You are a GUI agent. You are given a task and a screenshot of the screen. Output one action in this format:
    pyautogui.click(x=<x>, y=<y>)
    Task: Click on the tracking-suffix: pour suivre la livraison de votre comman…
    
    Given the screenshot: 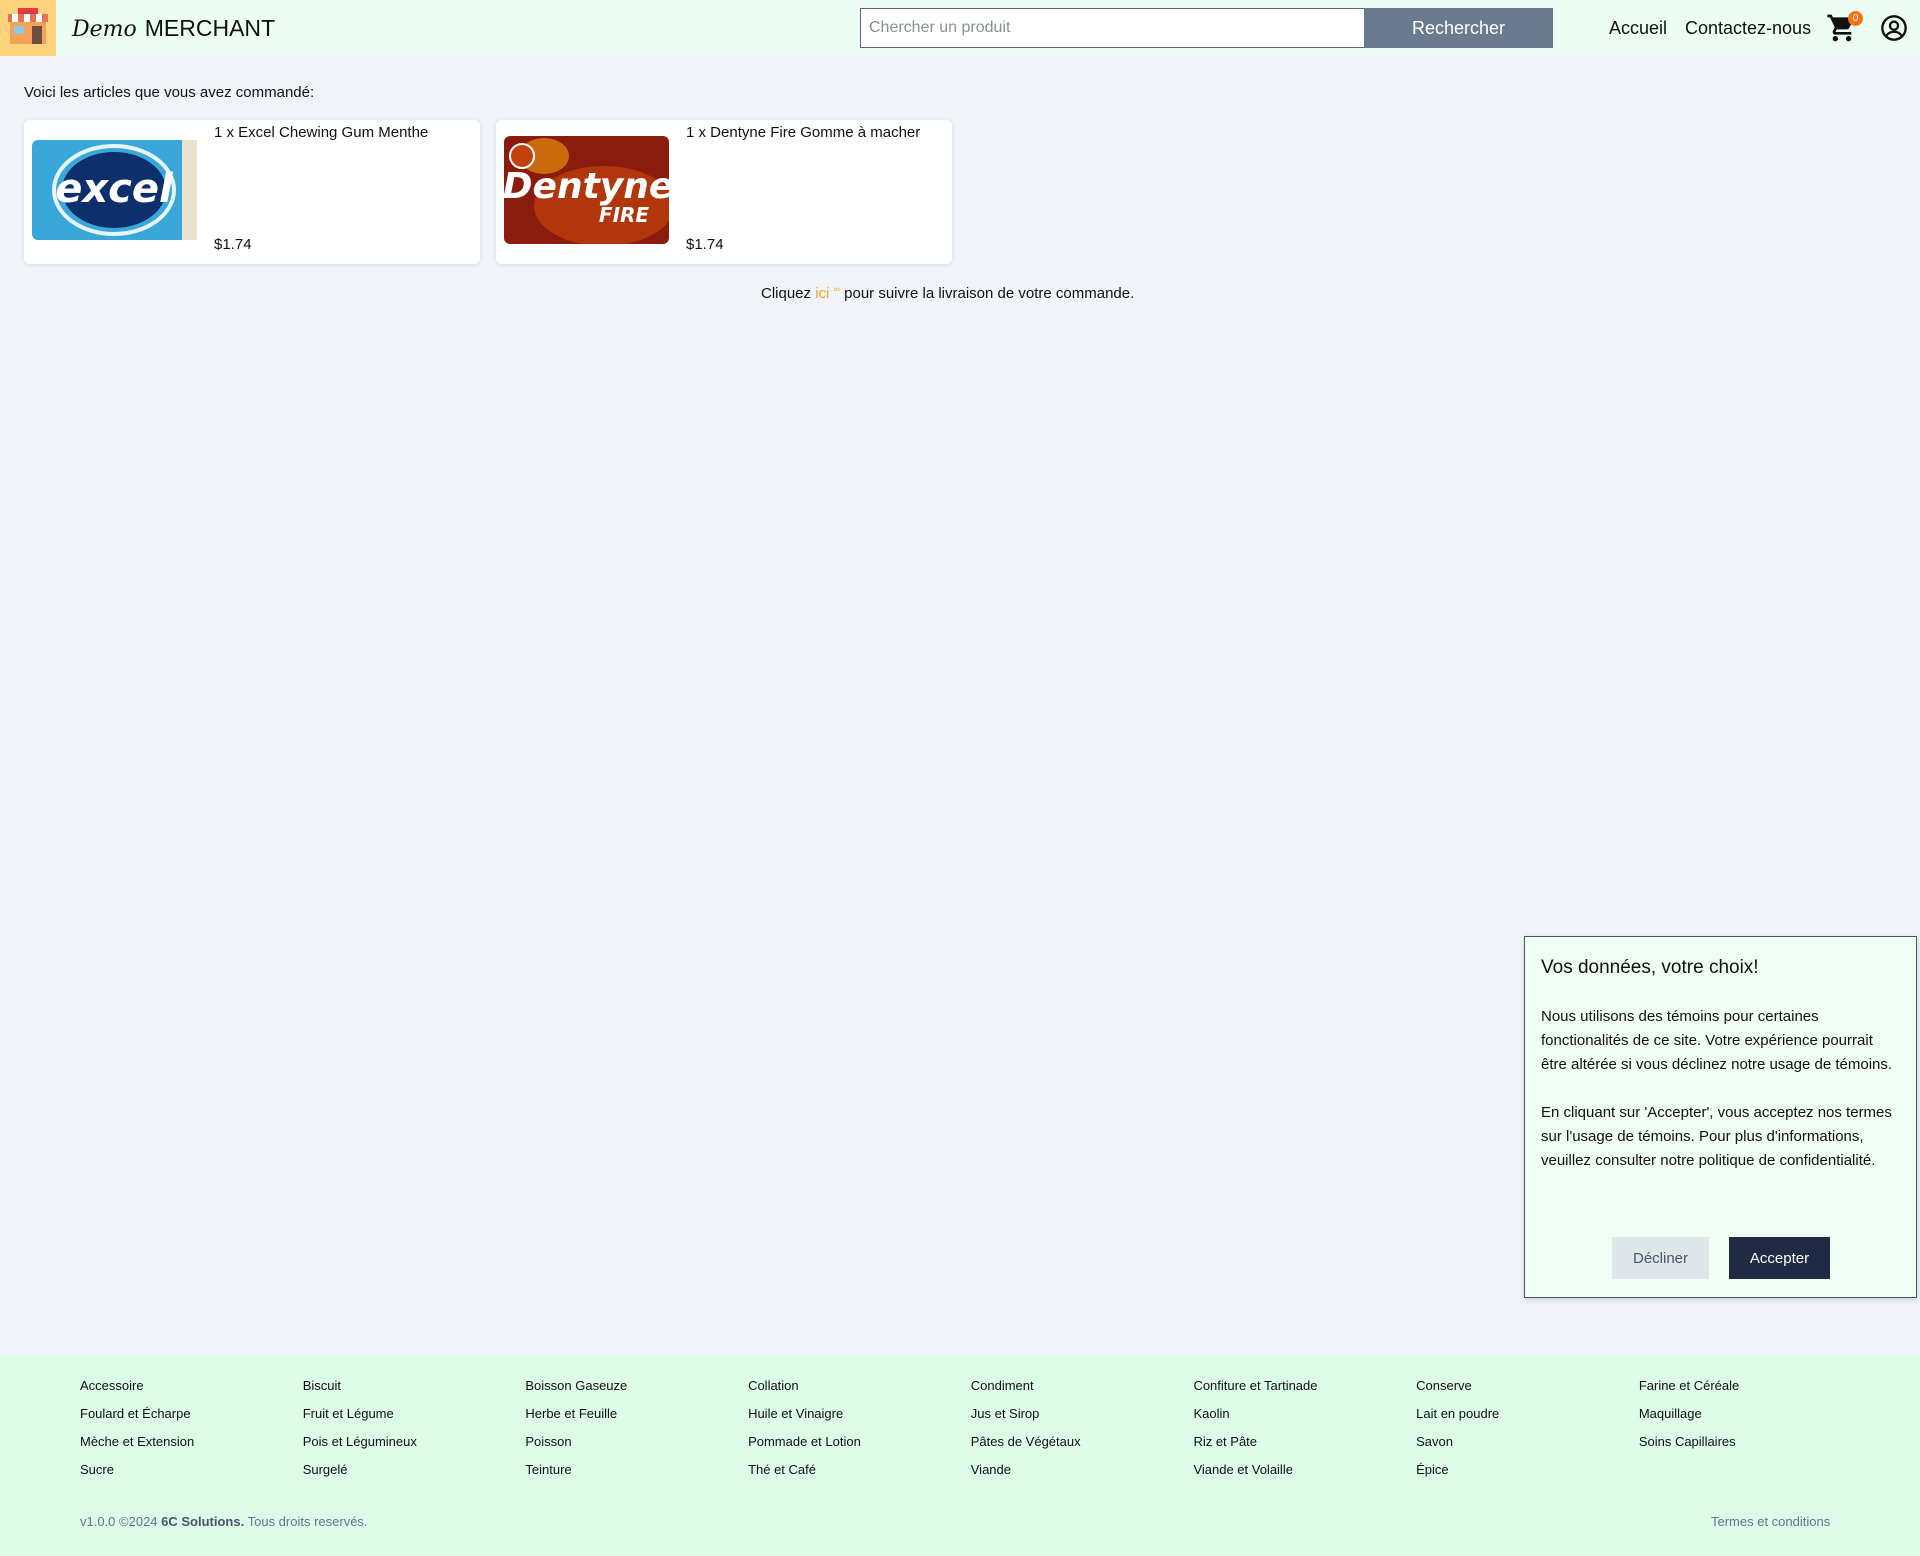 What is the action you would take?
    pyautogui.click(x=989, y=293)
    